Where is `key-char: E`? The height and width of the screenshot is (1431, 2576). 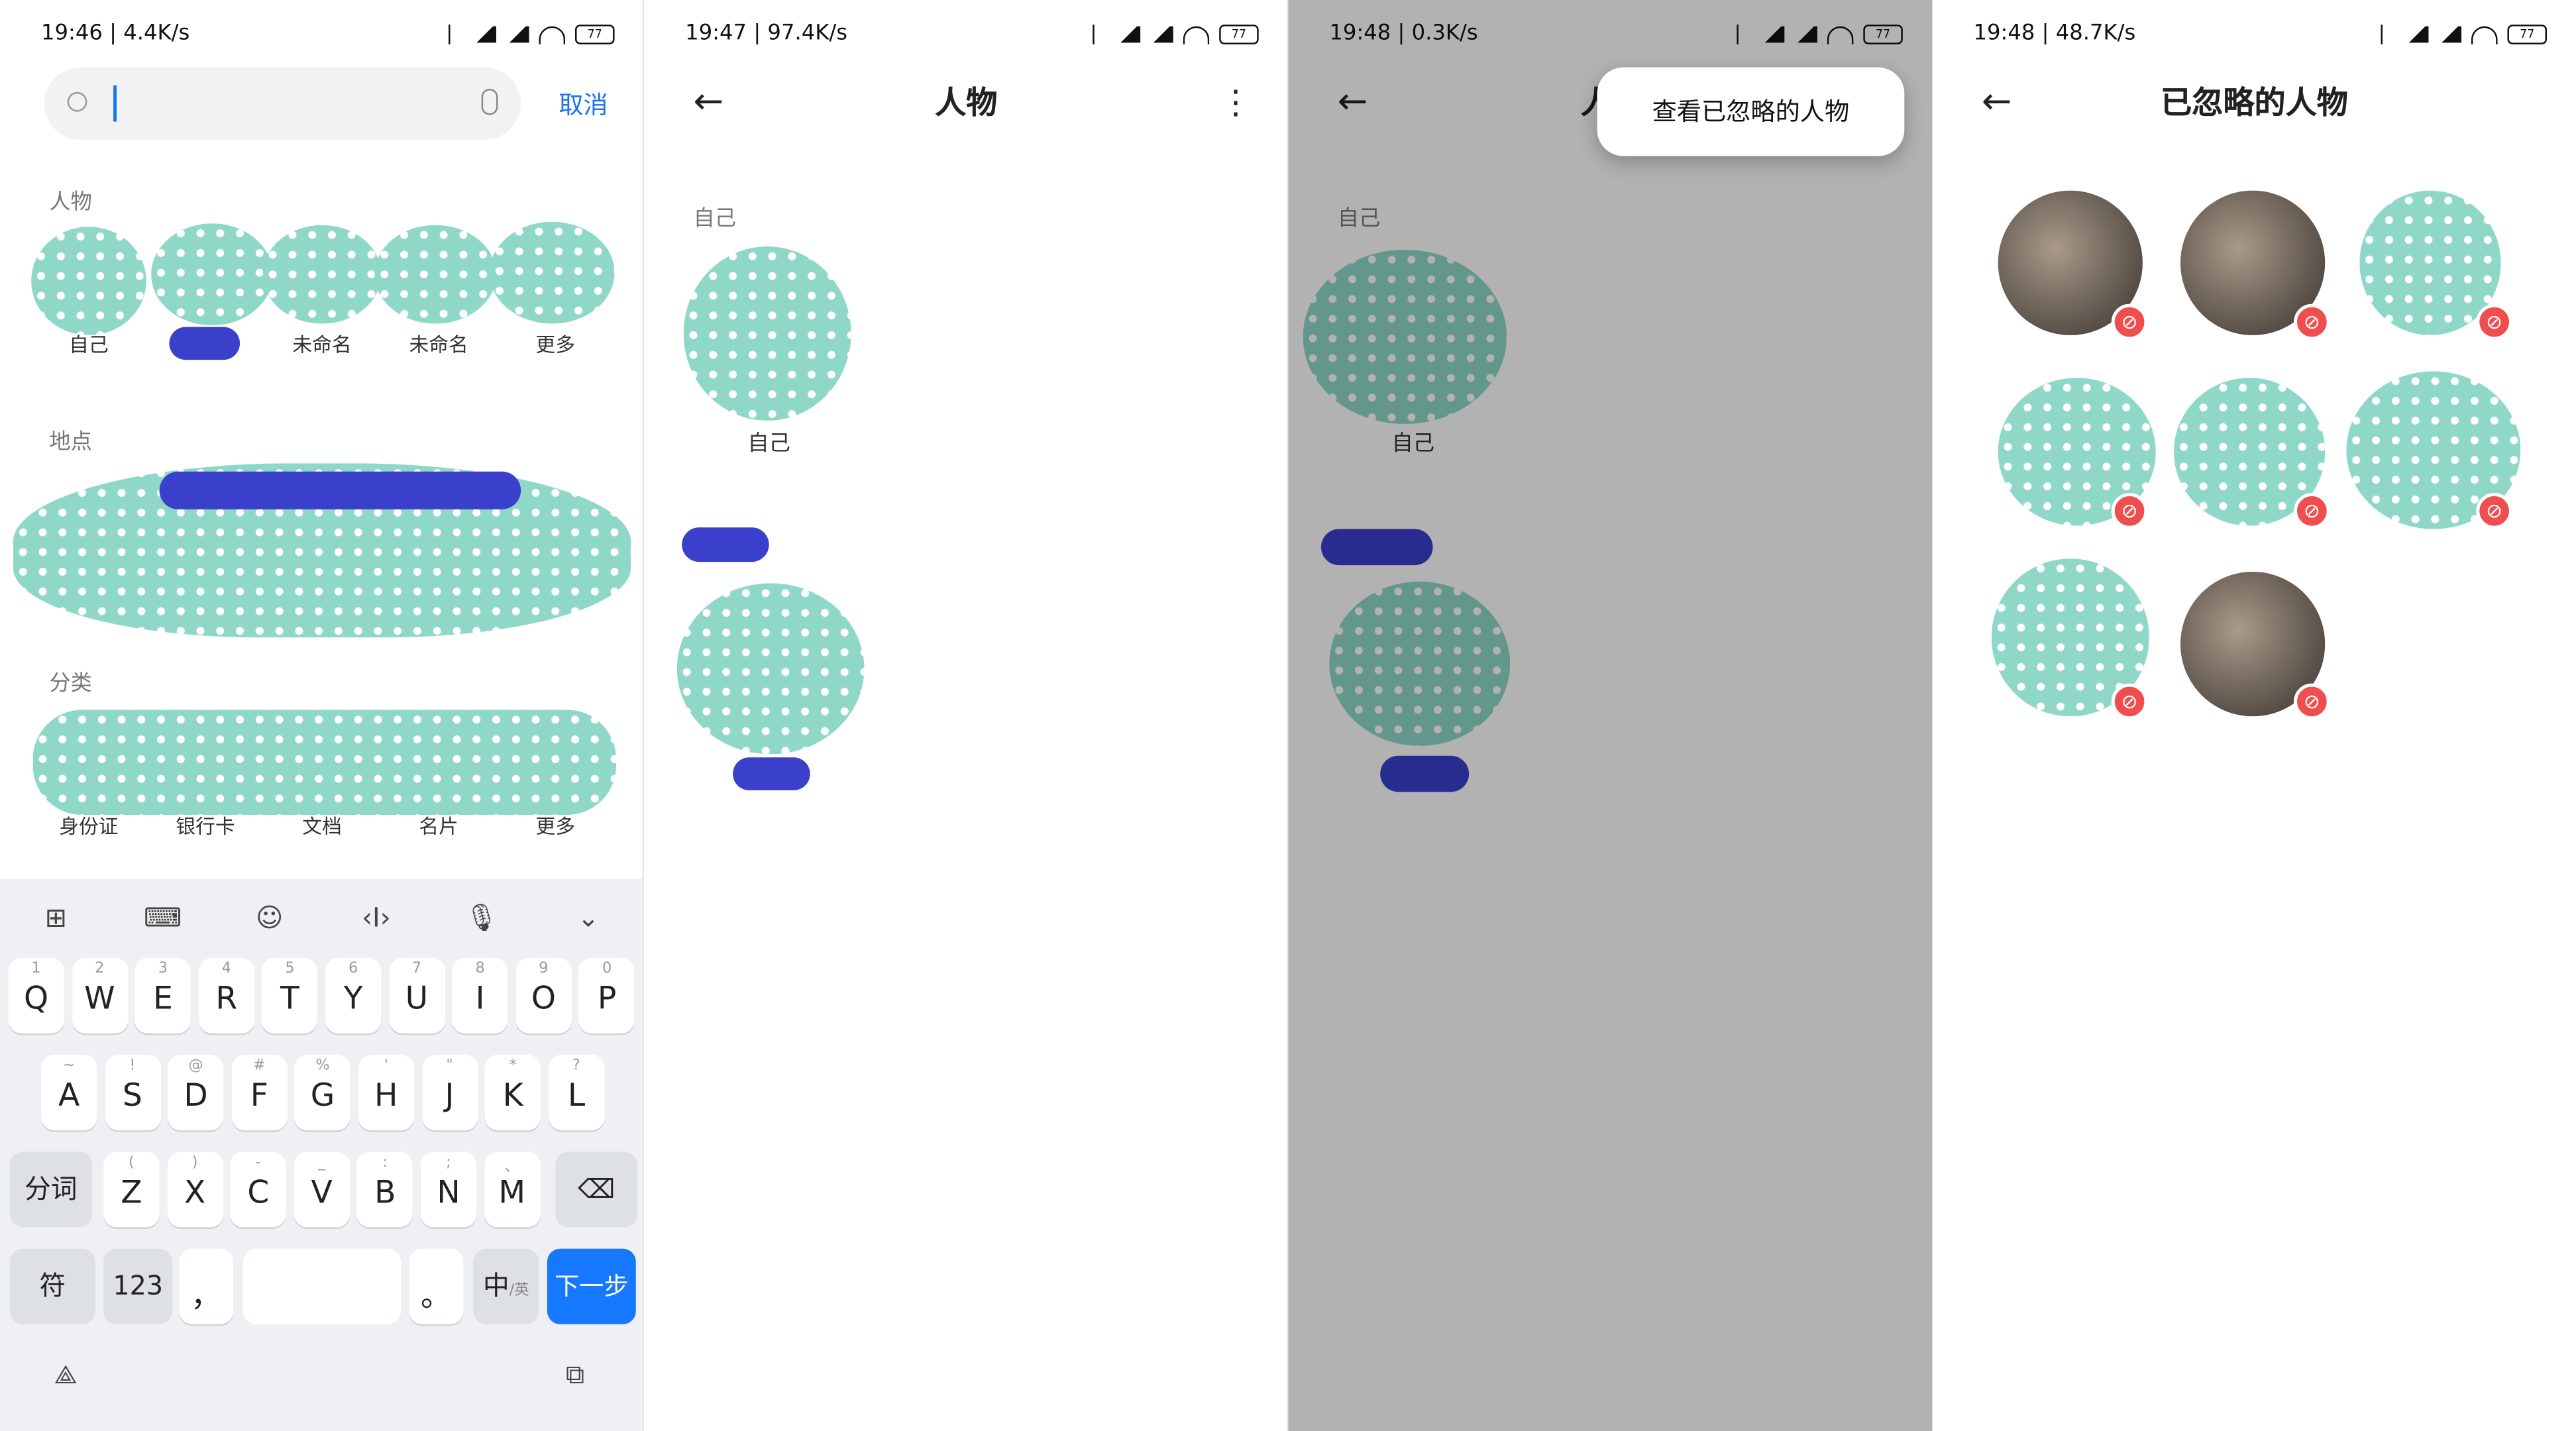
key-char: E is located at coordinates (163, 999).